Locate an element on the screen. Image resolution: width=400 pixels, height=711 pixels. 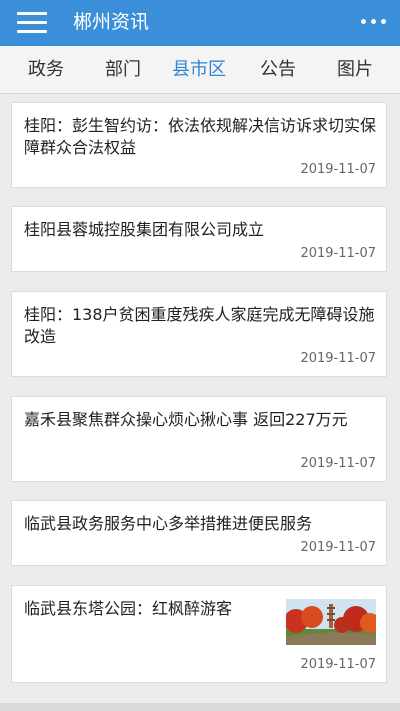
tab-zhengwu: 政务 is located at coordinates (46, 69).